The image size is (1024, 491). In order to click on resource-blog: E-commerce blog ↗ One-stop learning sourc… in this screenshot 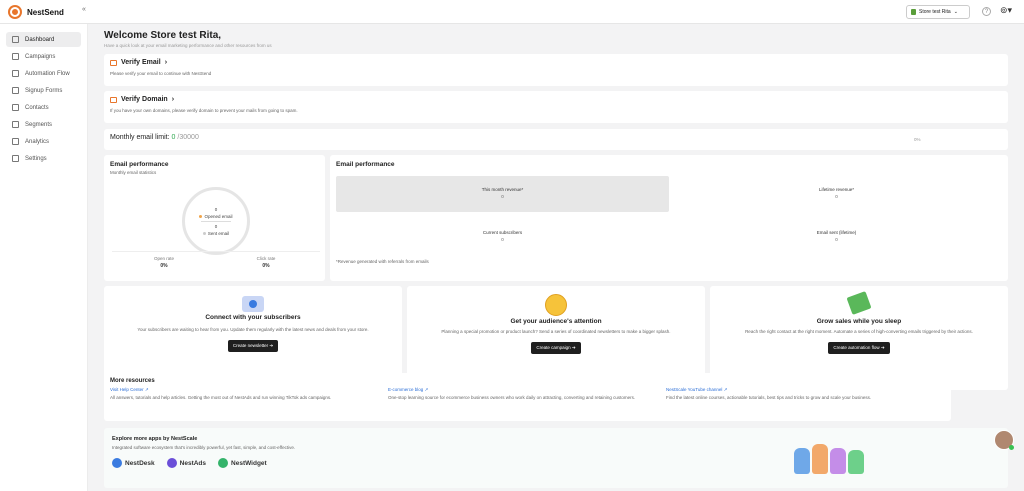, I will do `click(523, 394)`.